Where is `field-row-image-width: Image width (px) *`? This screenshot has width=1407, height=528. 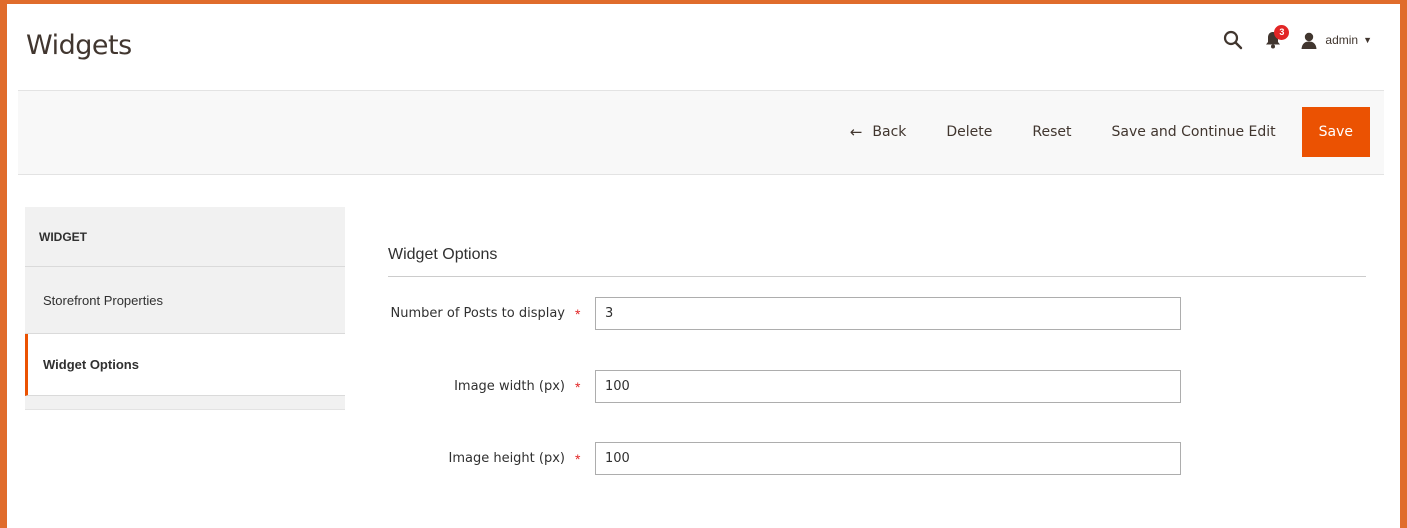 field-row-image-width: Image width (px) * is located at coordinates (784, 386).